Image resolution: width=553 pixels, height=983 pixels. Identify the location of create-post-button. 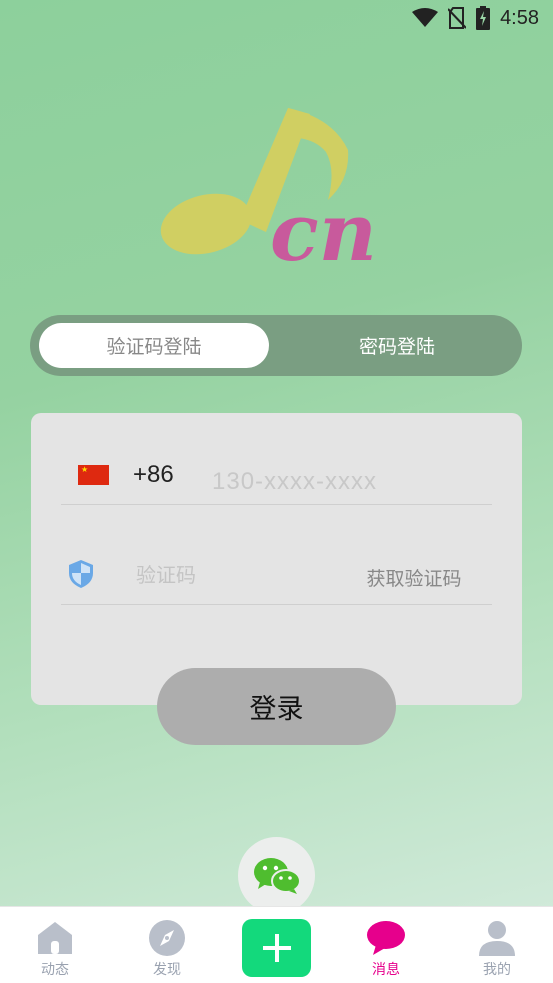
(276, 948).